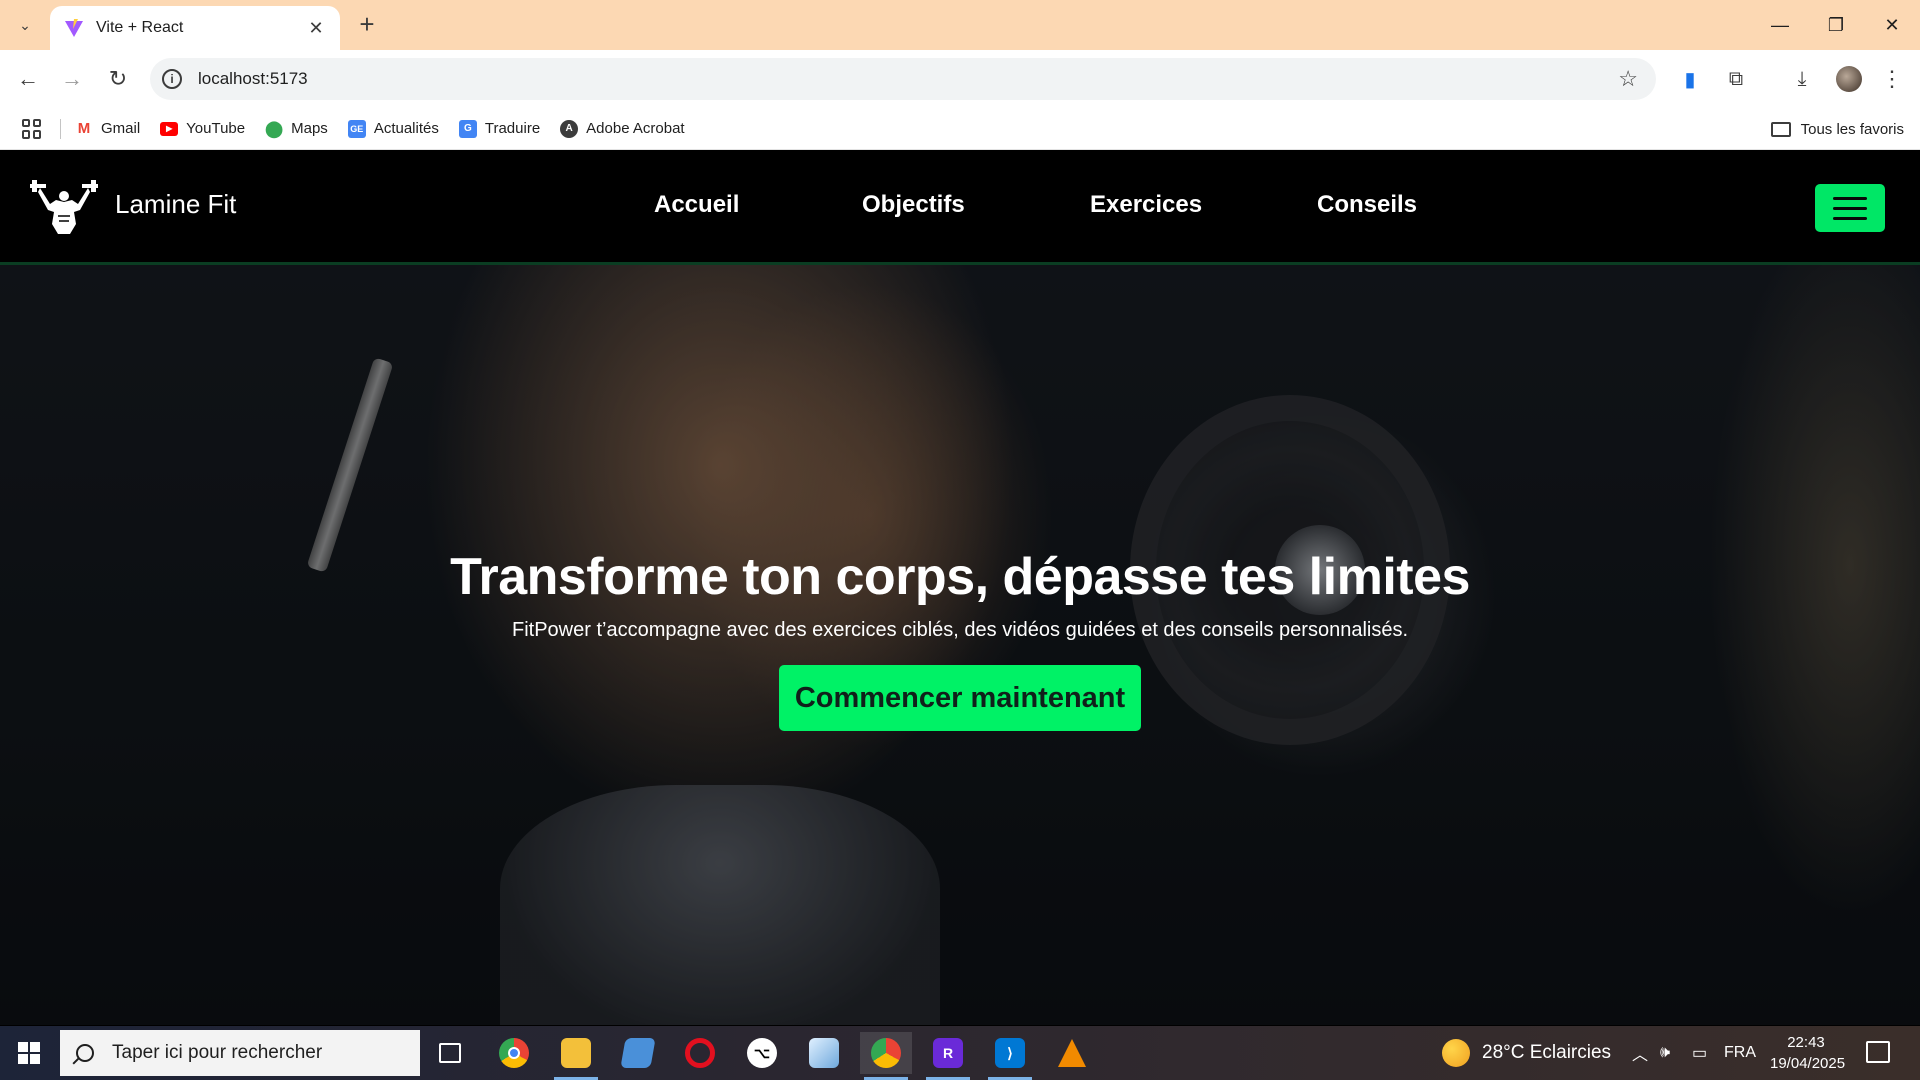 Image resolution: width=1920 pixels, height=1080 pixels. I want to click on close-window-icon: ✕, so click(1892, 25).